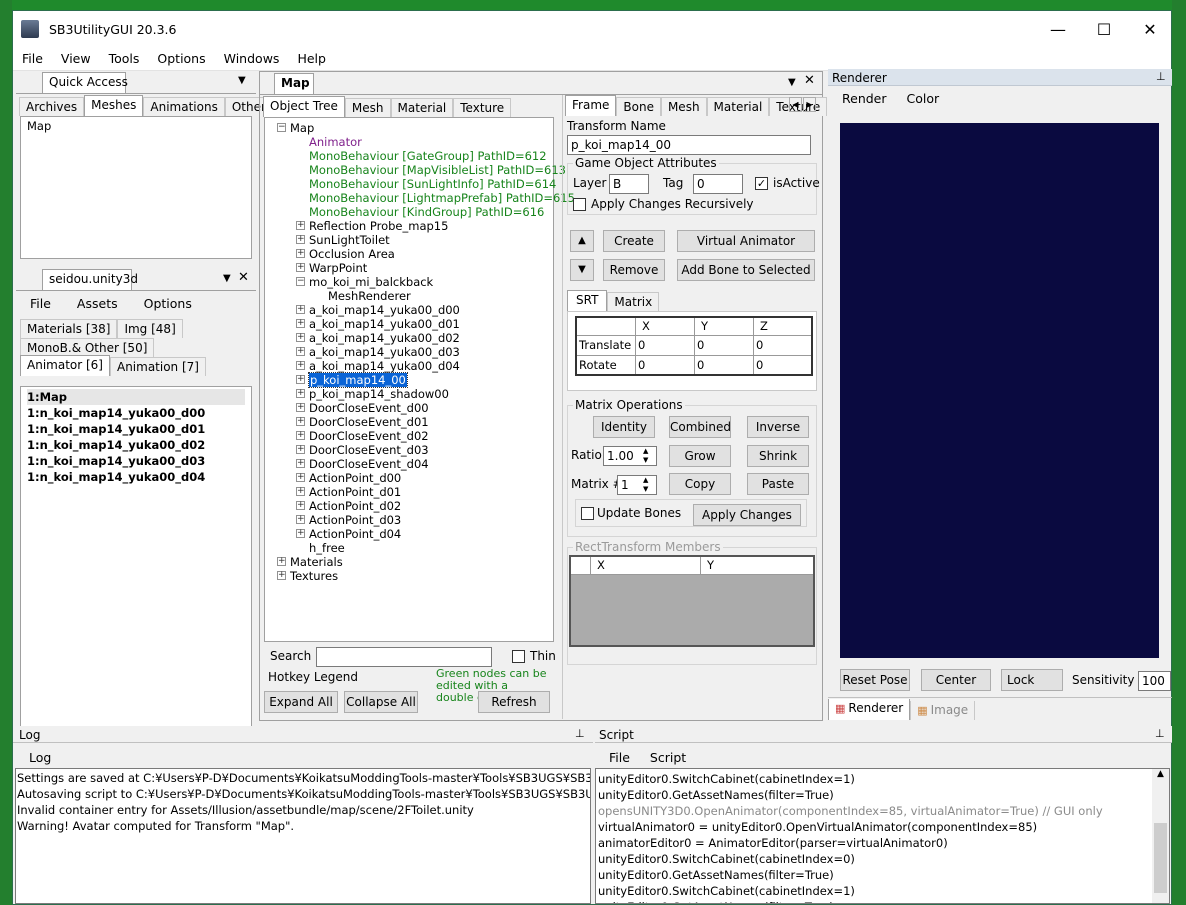  I want to click on menu-script: Script, so click(668, 757).